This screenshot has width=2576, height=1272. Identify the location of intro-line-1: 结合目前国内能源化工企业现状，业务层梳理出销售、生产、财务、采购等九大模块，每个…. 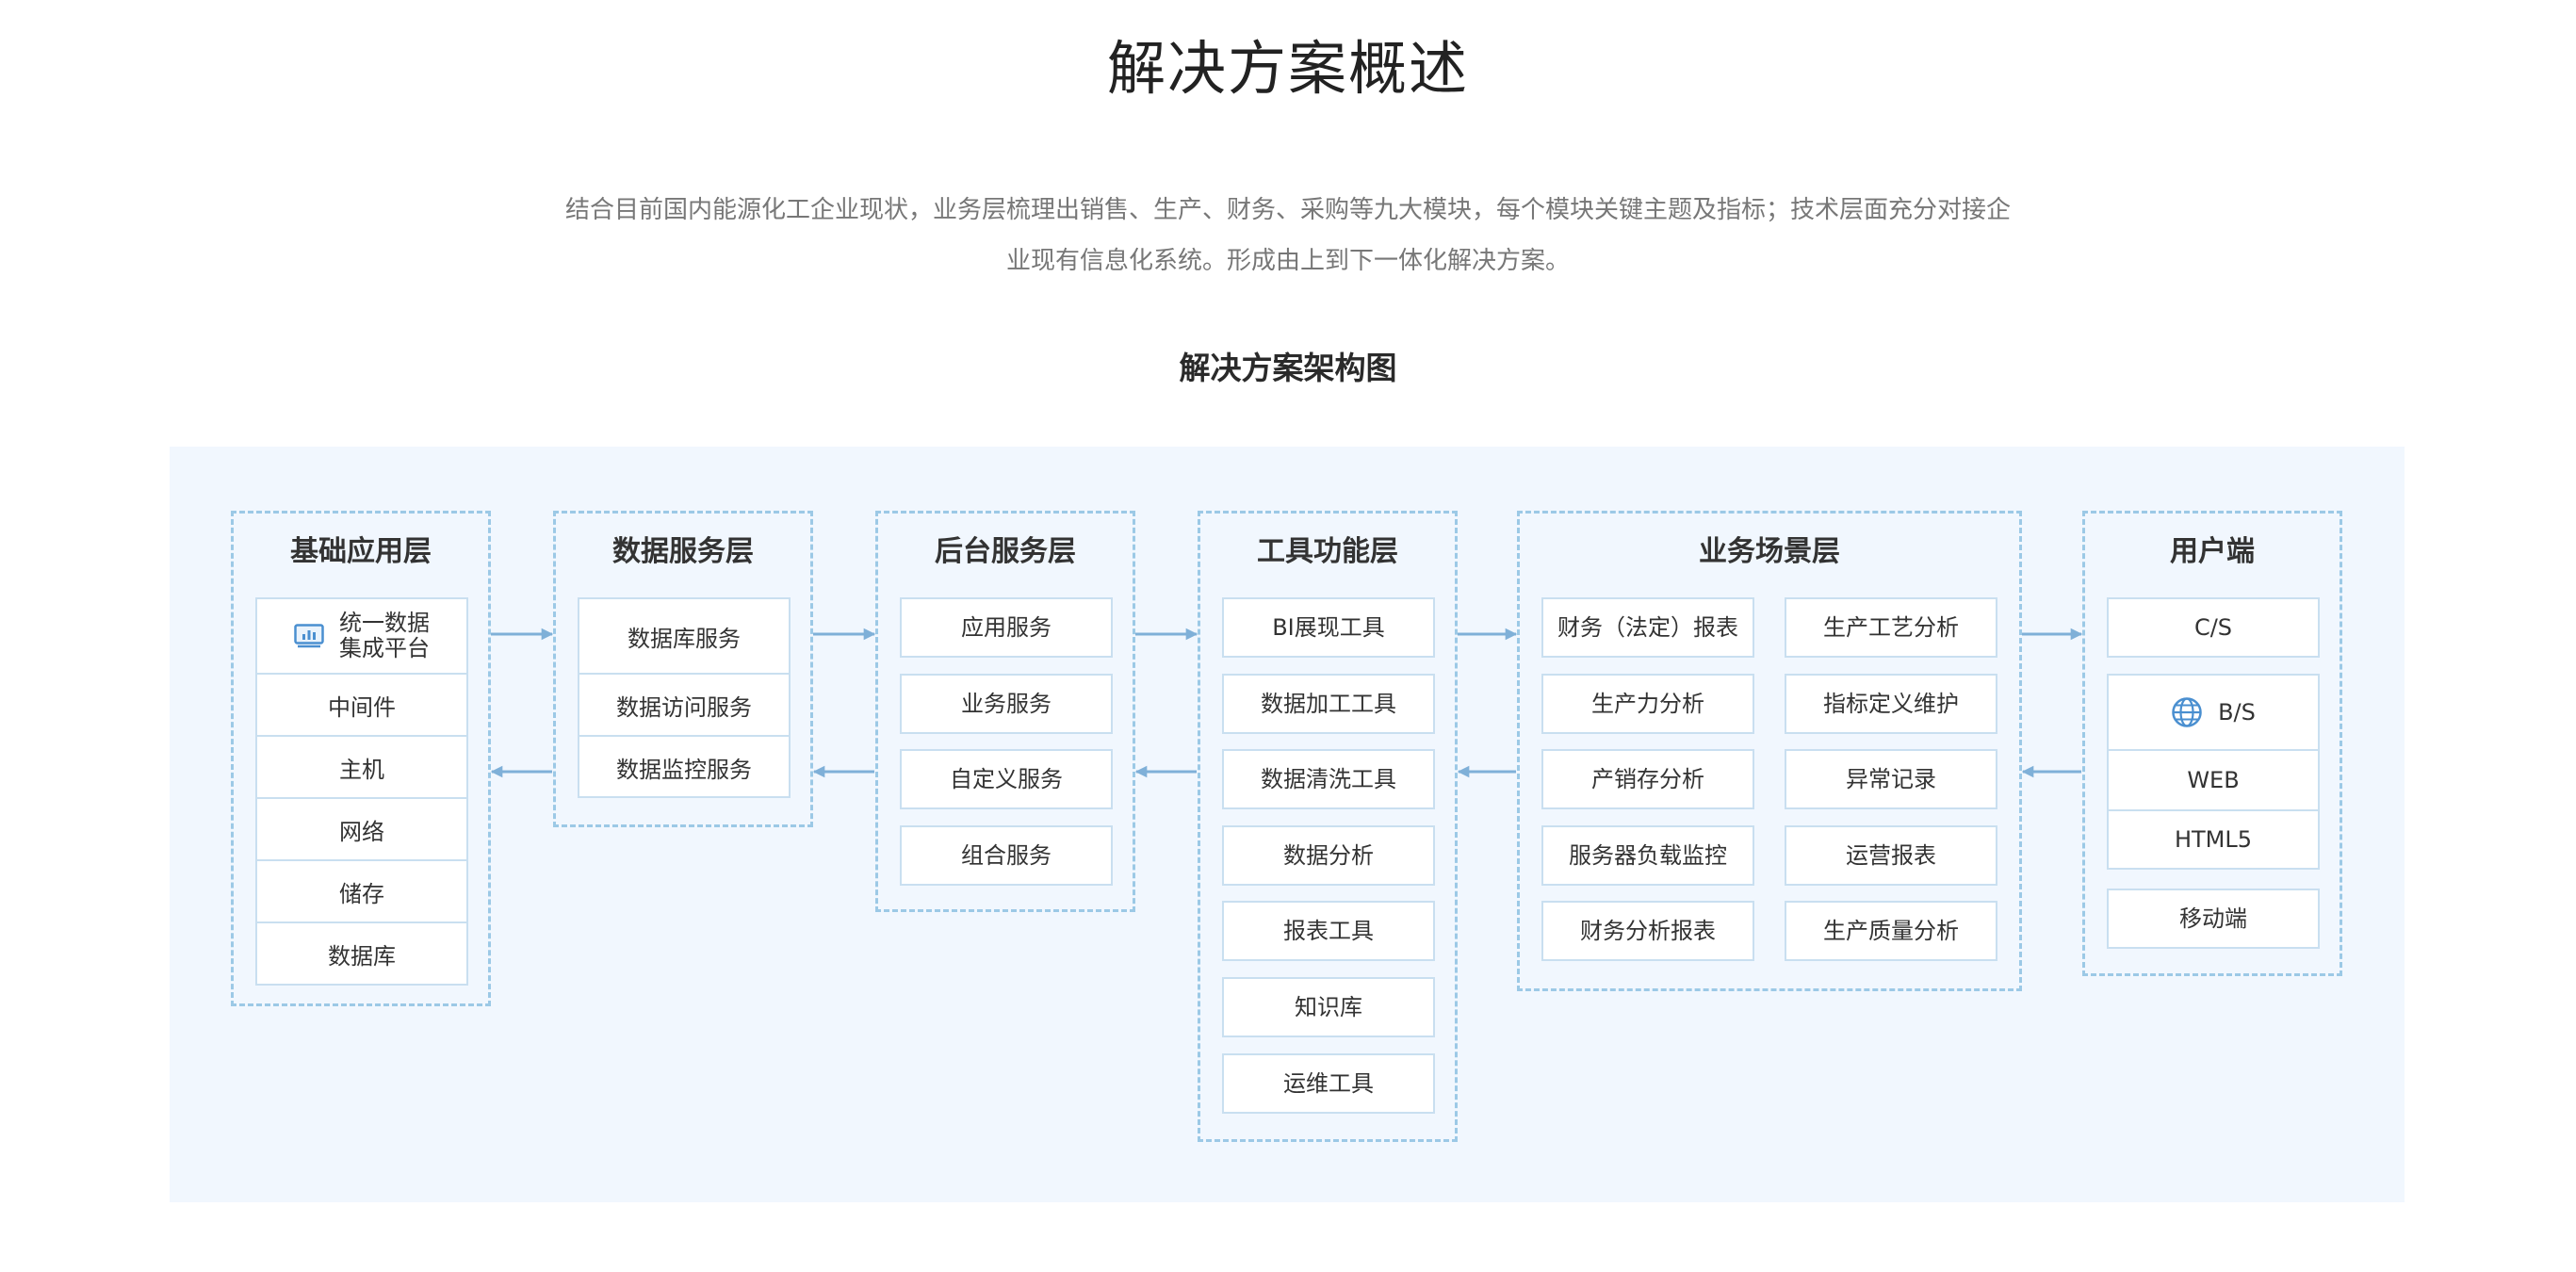
(1287, 210).